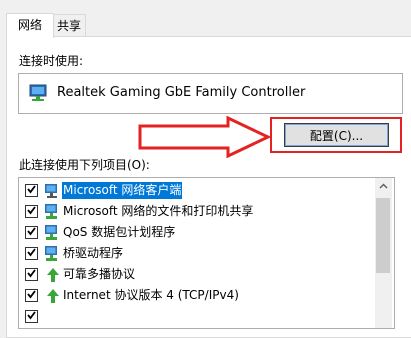 This screenshot has height=338, width=411. I want to click on list-item: Microsoft 网络的文件和打印机共享, so click(196, 211).